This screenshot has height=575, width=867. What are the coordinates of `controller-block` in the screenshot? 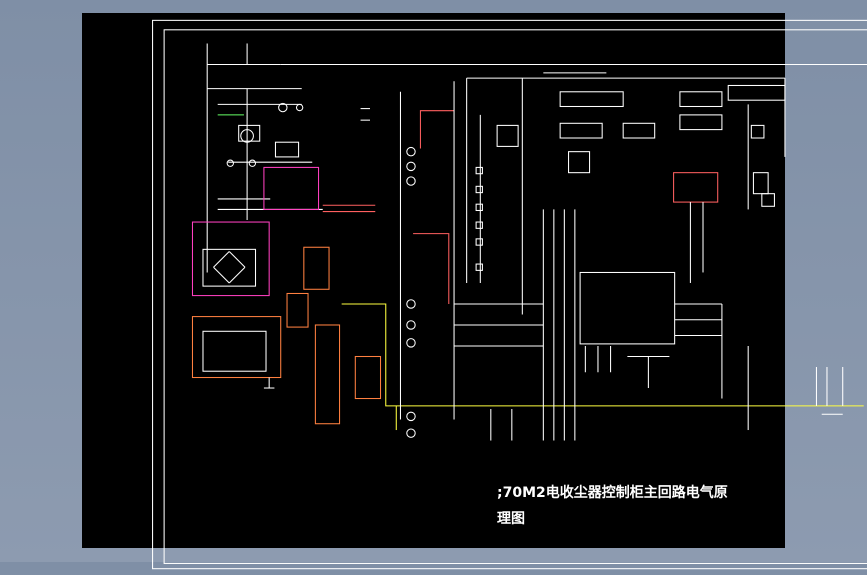 It's located at (627, 308).